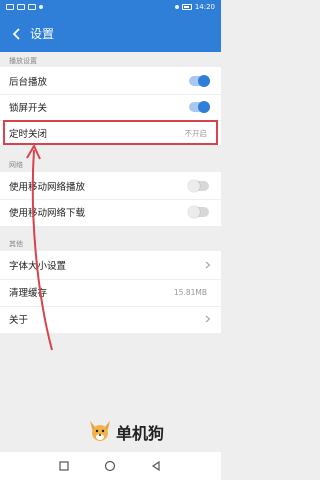 The height and width of the screenshot is (480, 320). I want to click on system-nav-bar, so click(110, 466).